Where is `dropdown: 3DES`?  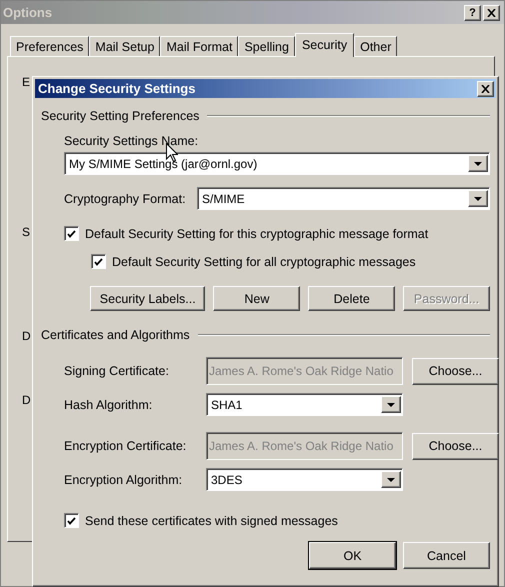 dropdown: 3DES is located at coordinates (304, 479).